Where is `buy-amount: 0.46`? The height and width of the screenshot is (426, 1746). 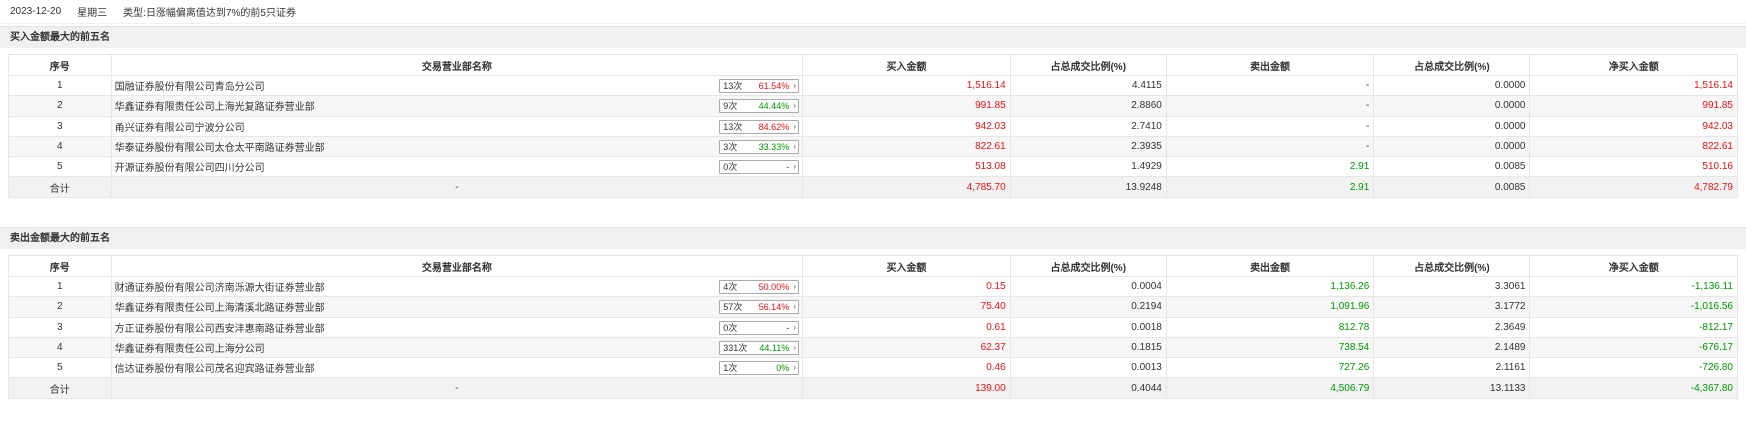 buy-amount: 0.46 is located at coordinates (906, 368).